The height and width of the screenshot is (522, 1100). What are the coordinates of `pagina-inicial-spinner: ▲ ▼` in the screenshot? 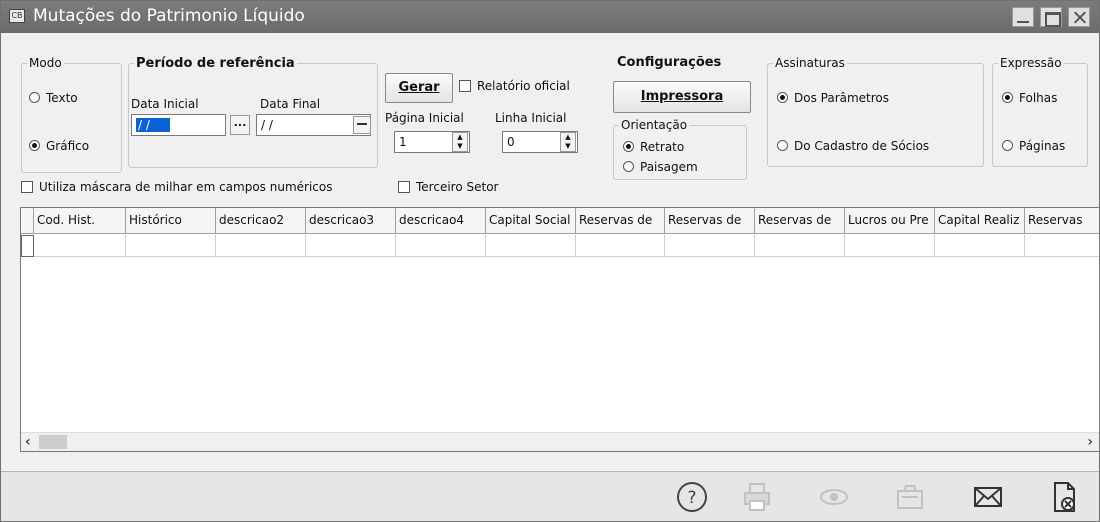 It's located at (460, 142).